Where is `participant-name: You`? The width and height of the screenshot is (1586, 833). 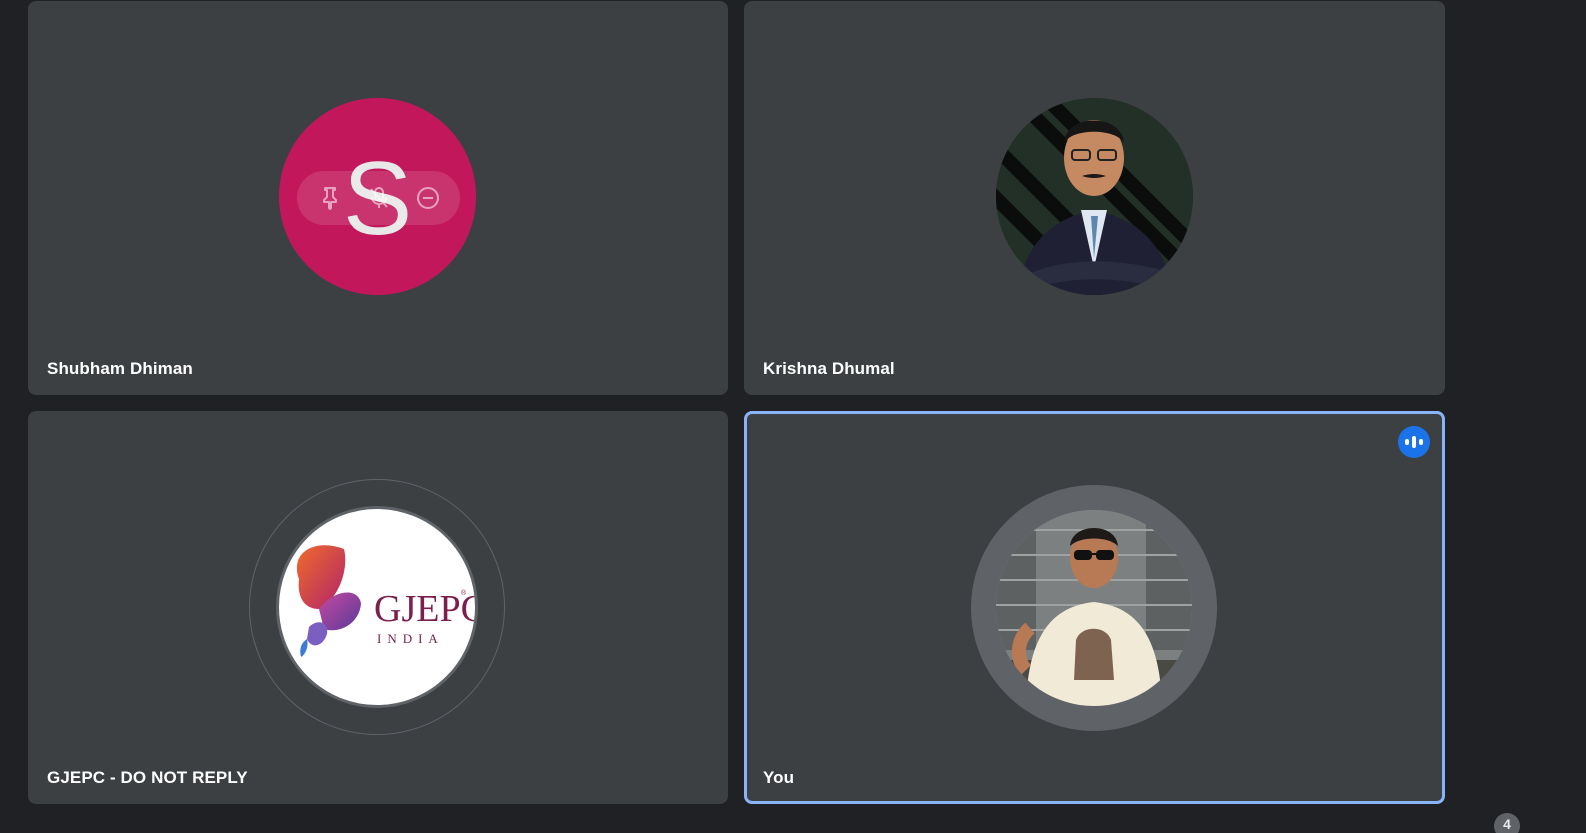 participant-name: You is located at coordinates (779, 777).